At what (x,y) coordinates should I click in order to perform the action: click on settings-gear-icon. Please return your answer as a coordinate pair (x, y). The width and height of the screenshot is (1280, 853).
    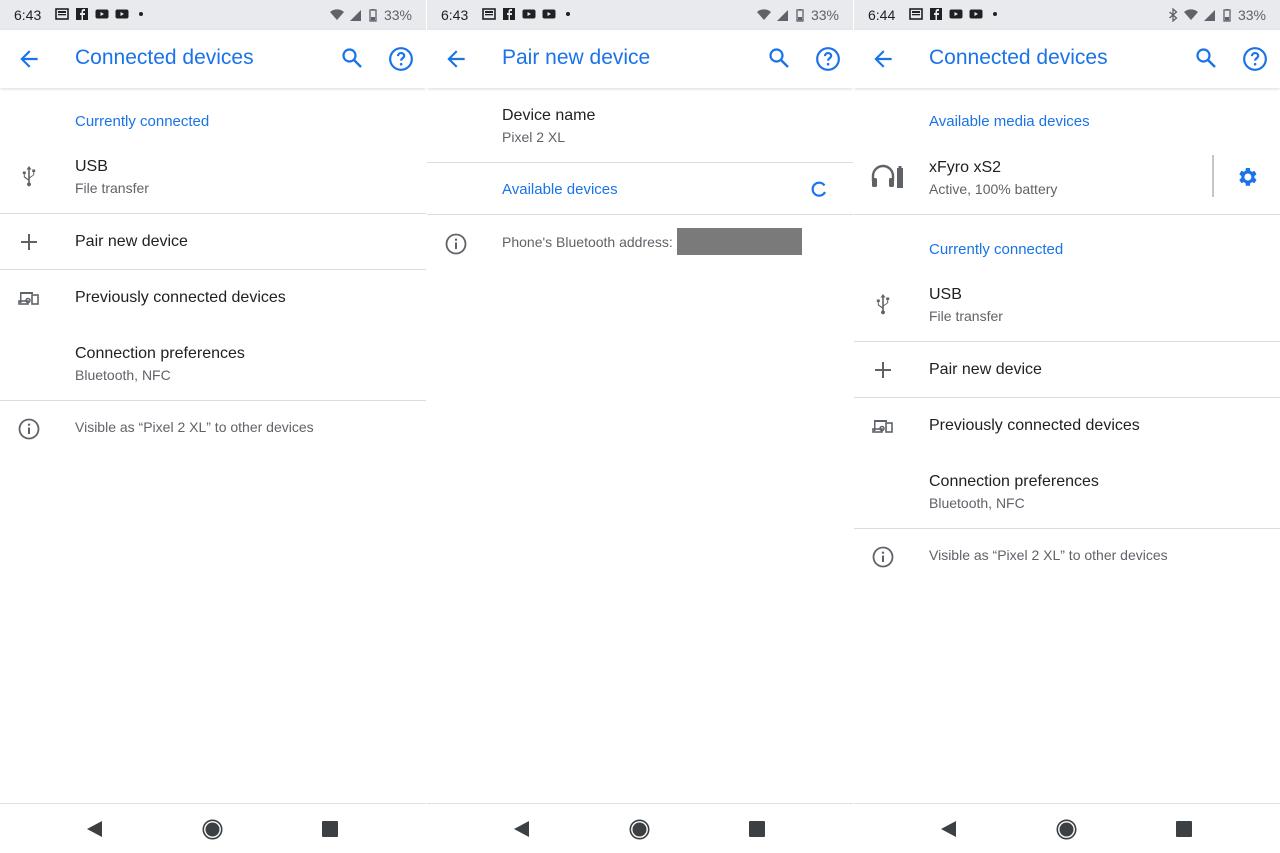
    Looking at the image, I should click on (1247, 177).